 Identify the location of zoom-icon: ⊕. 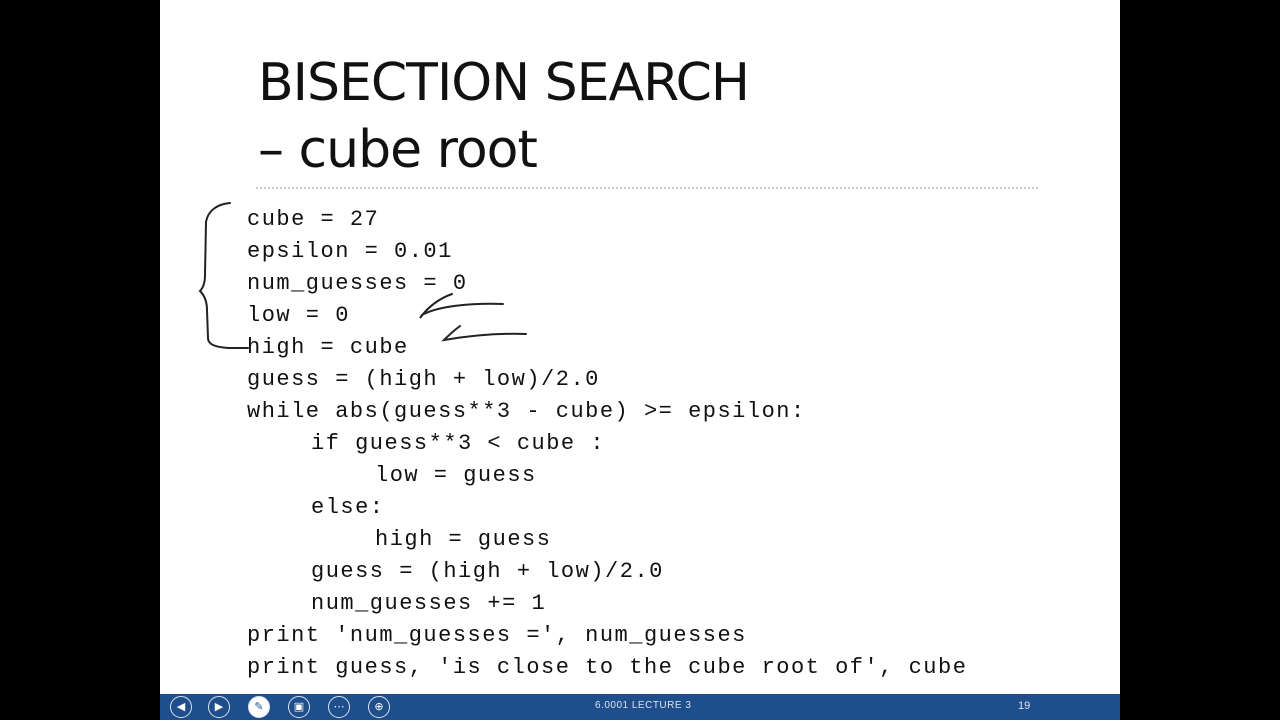
(379, 707).